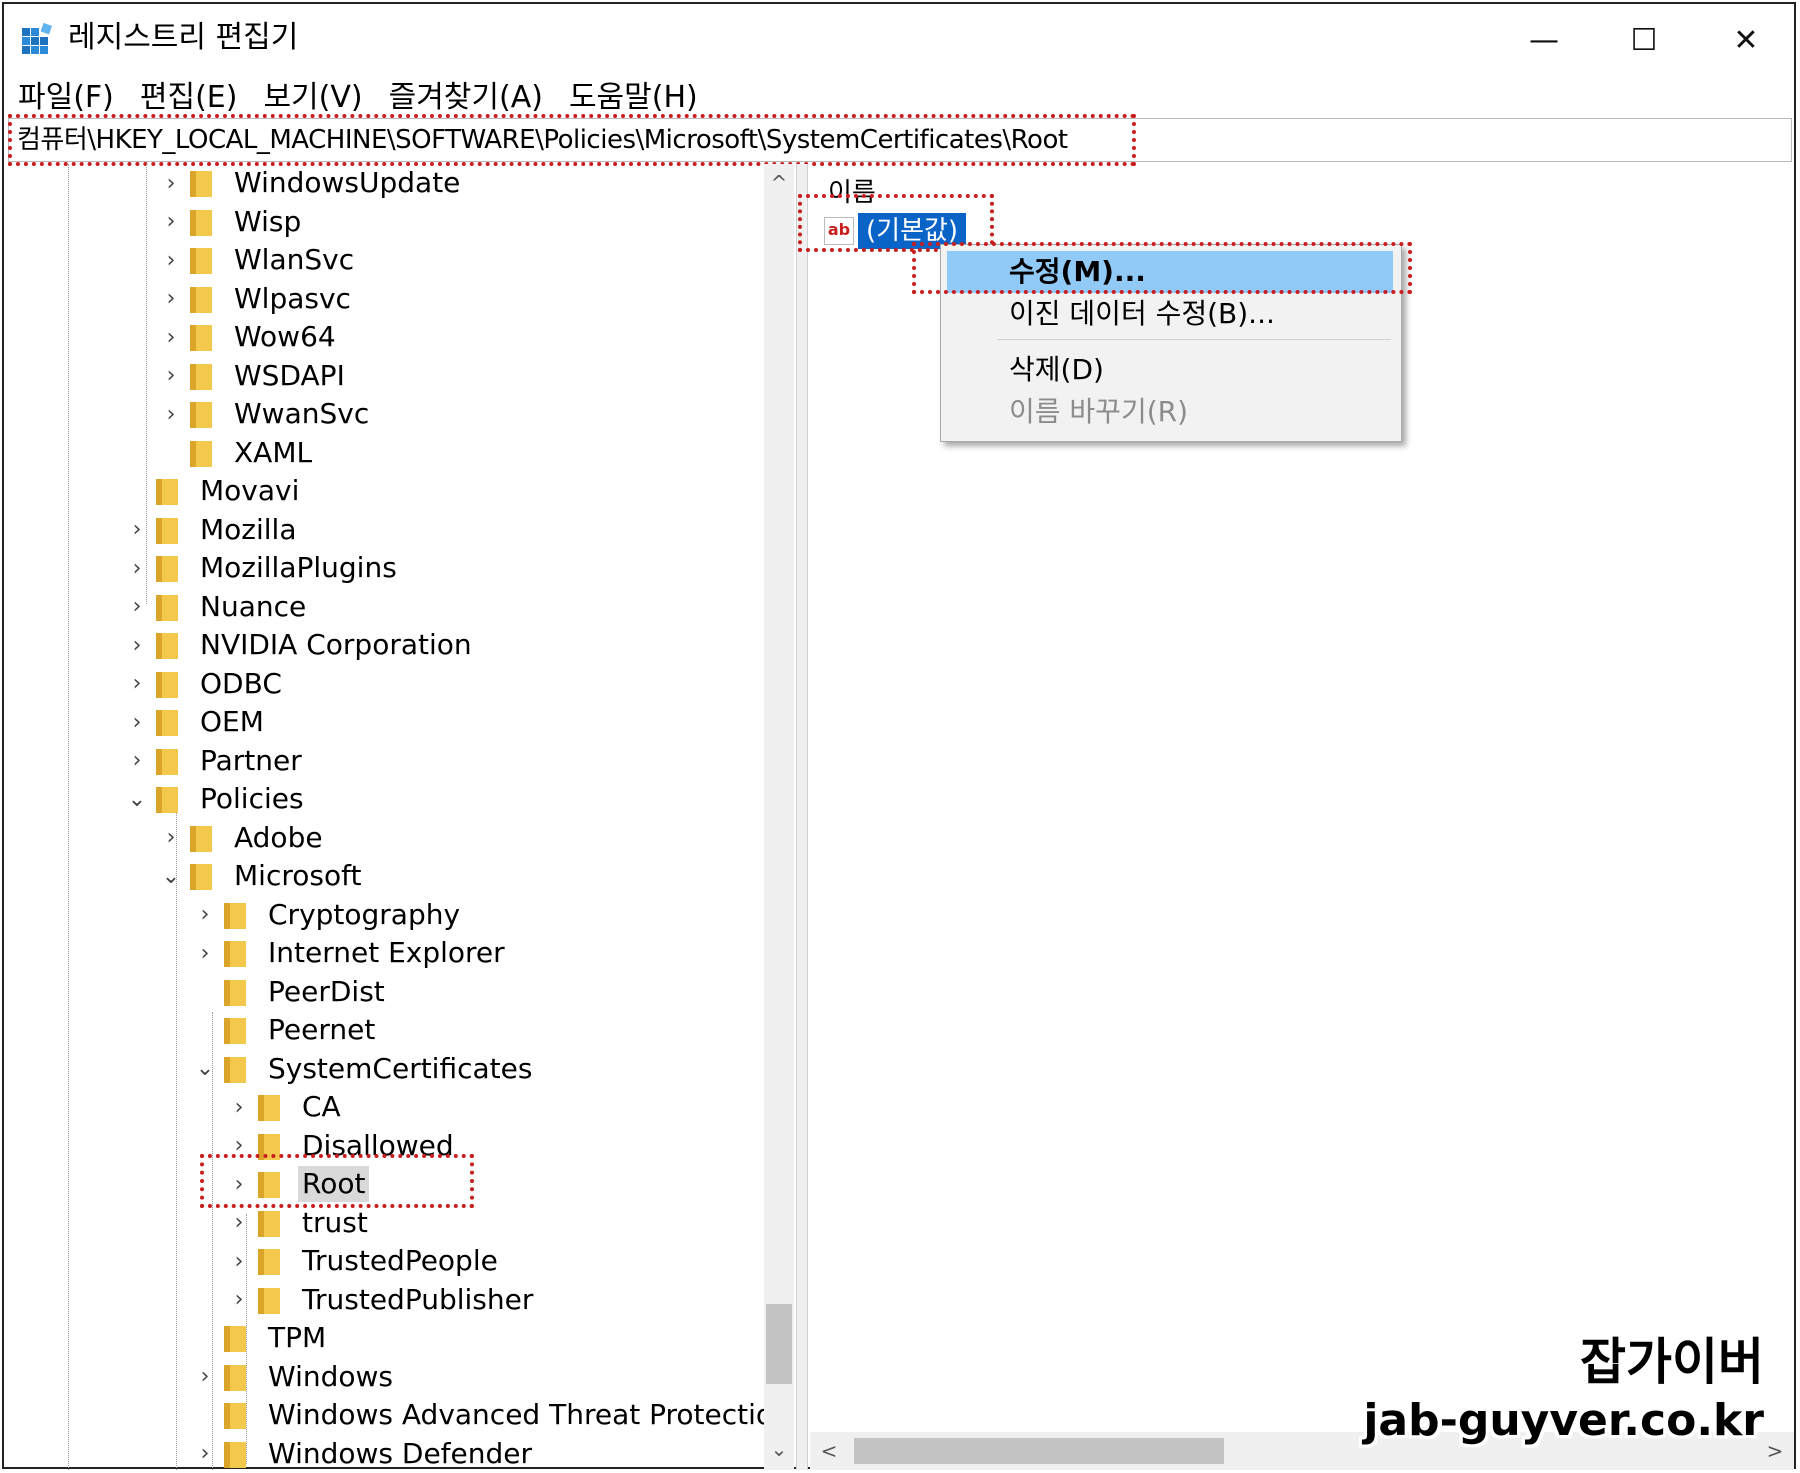 The height and width of the screenshot is (1473, 1800). I want to click on tree-node: › CA, so click(285, 1107).